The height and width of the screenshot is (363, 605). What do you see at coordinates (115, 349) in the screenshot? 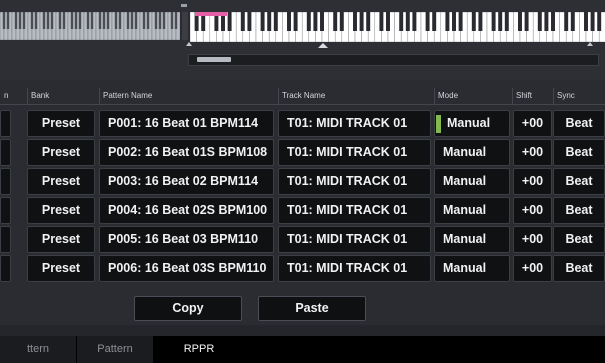
I see `tab-pattern: Pattern` at bounding box center [115, 349].